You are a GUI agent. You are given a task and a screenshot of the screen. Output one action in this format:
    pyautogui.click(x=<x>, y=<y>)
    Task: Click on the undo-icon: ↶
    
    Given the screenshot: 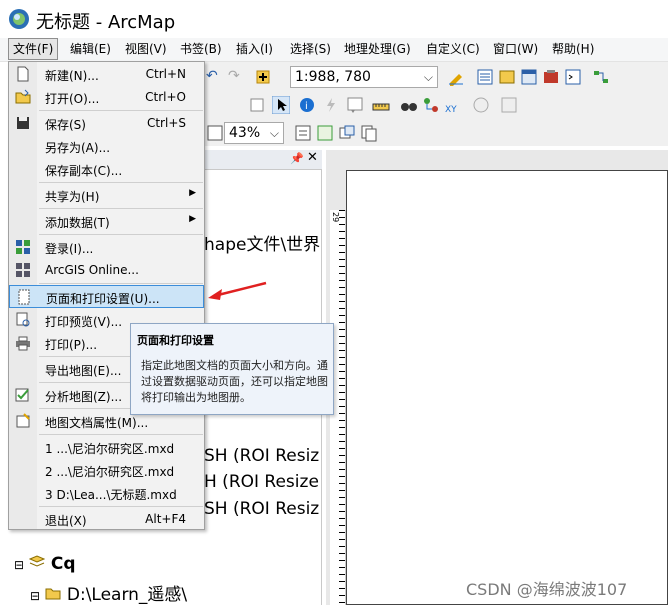 What is the action you would take?
    pyautogui.click(x=215, y=77)
    